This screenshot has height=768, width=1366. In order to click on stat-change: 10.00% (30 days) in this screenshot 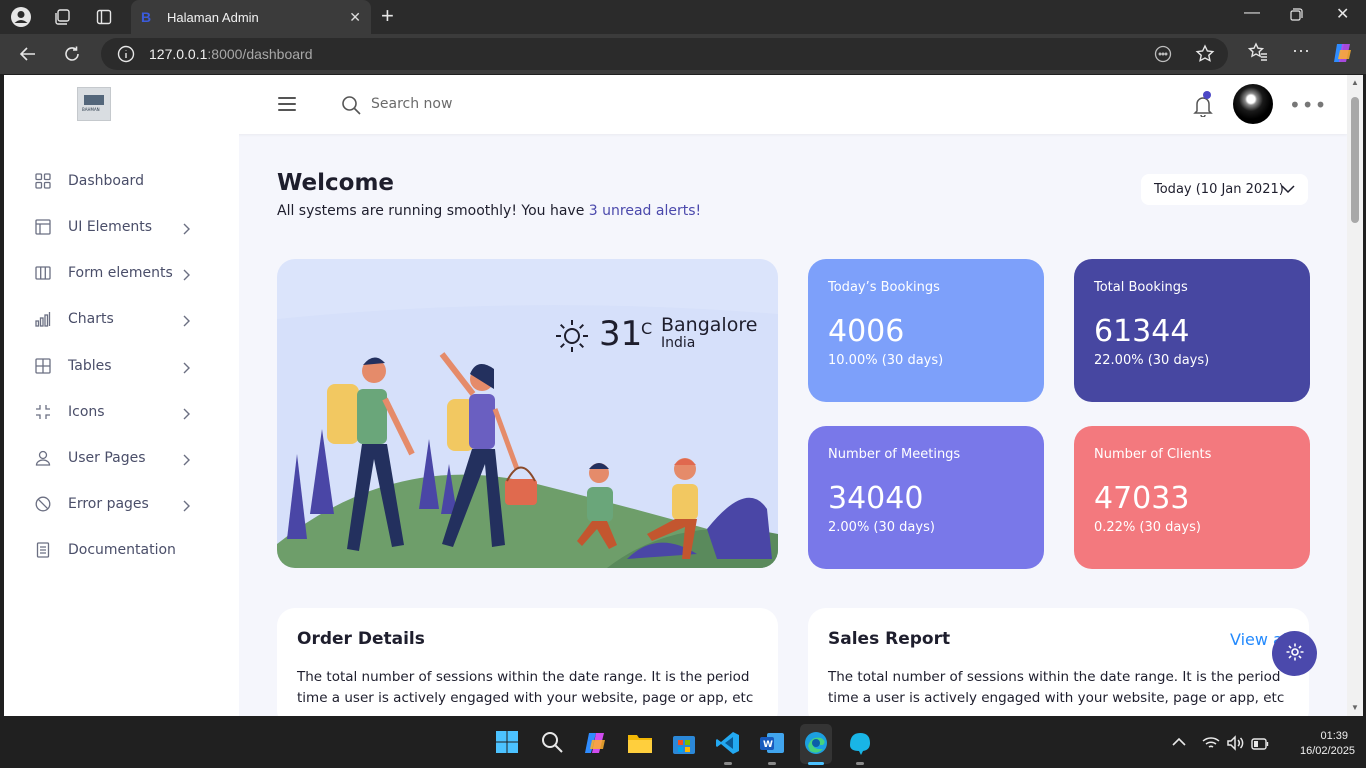, I will do `click(886, 360)`.